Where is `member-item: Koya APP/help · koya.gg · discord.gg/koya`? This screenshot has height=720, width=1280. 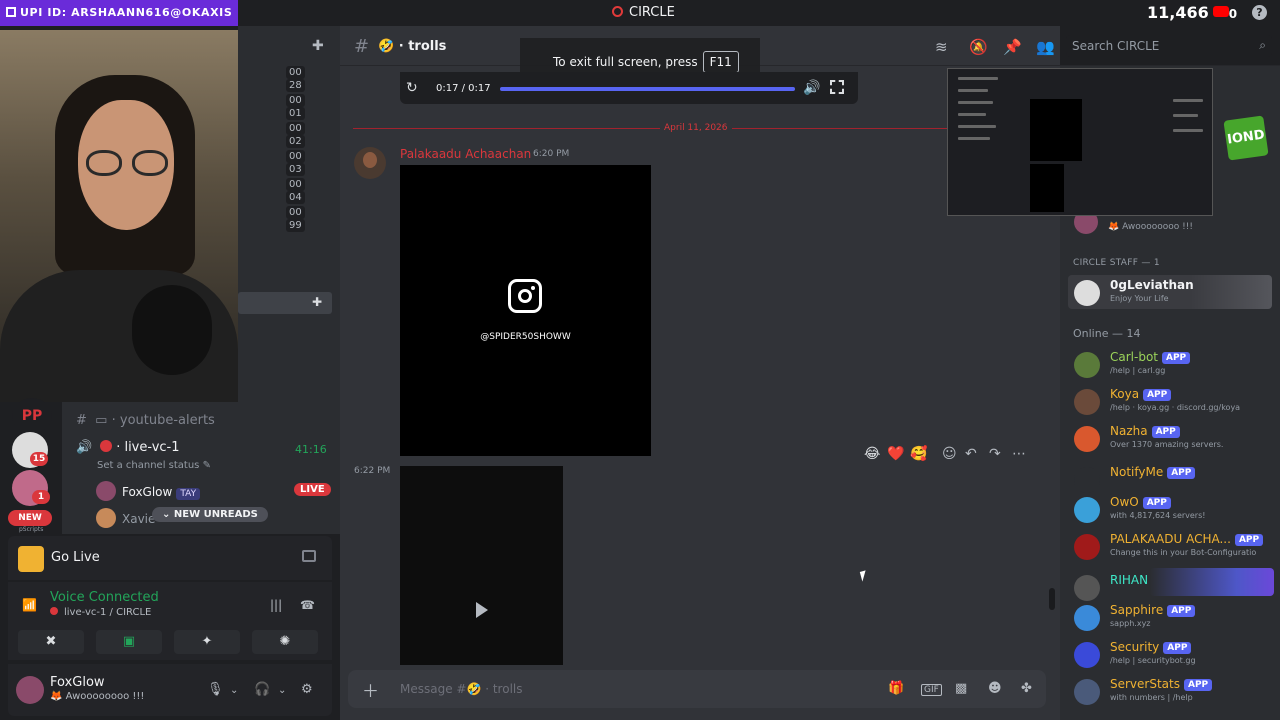
member-item: Koya APP/help · koya.gg · discord.gg/koya is located at coordinates (1174, 404).